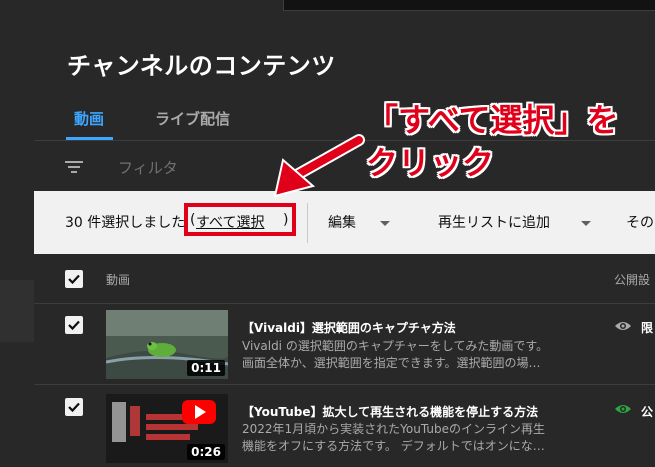  I want to click on video-title: 【YouTube】拡大して再生される機能を停止する方法, so click(390, 411).